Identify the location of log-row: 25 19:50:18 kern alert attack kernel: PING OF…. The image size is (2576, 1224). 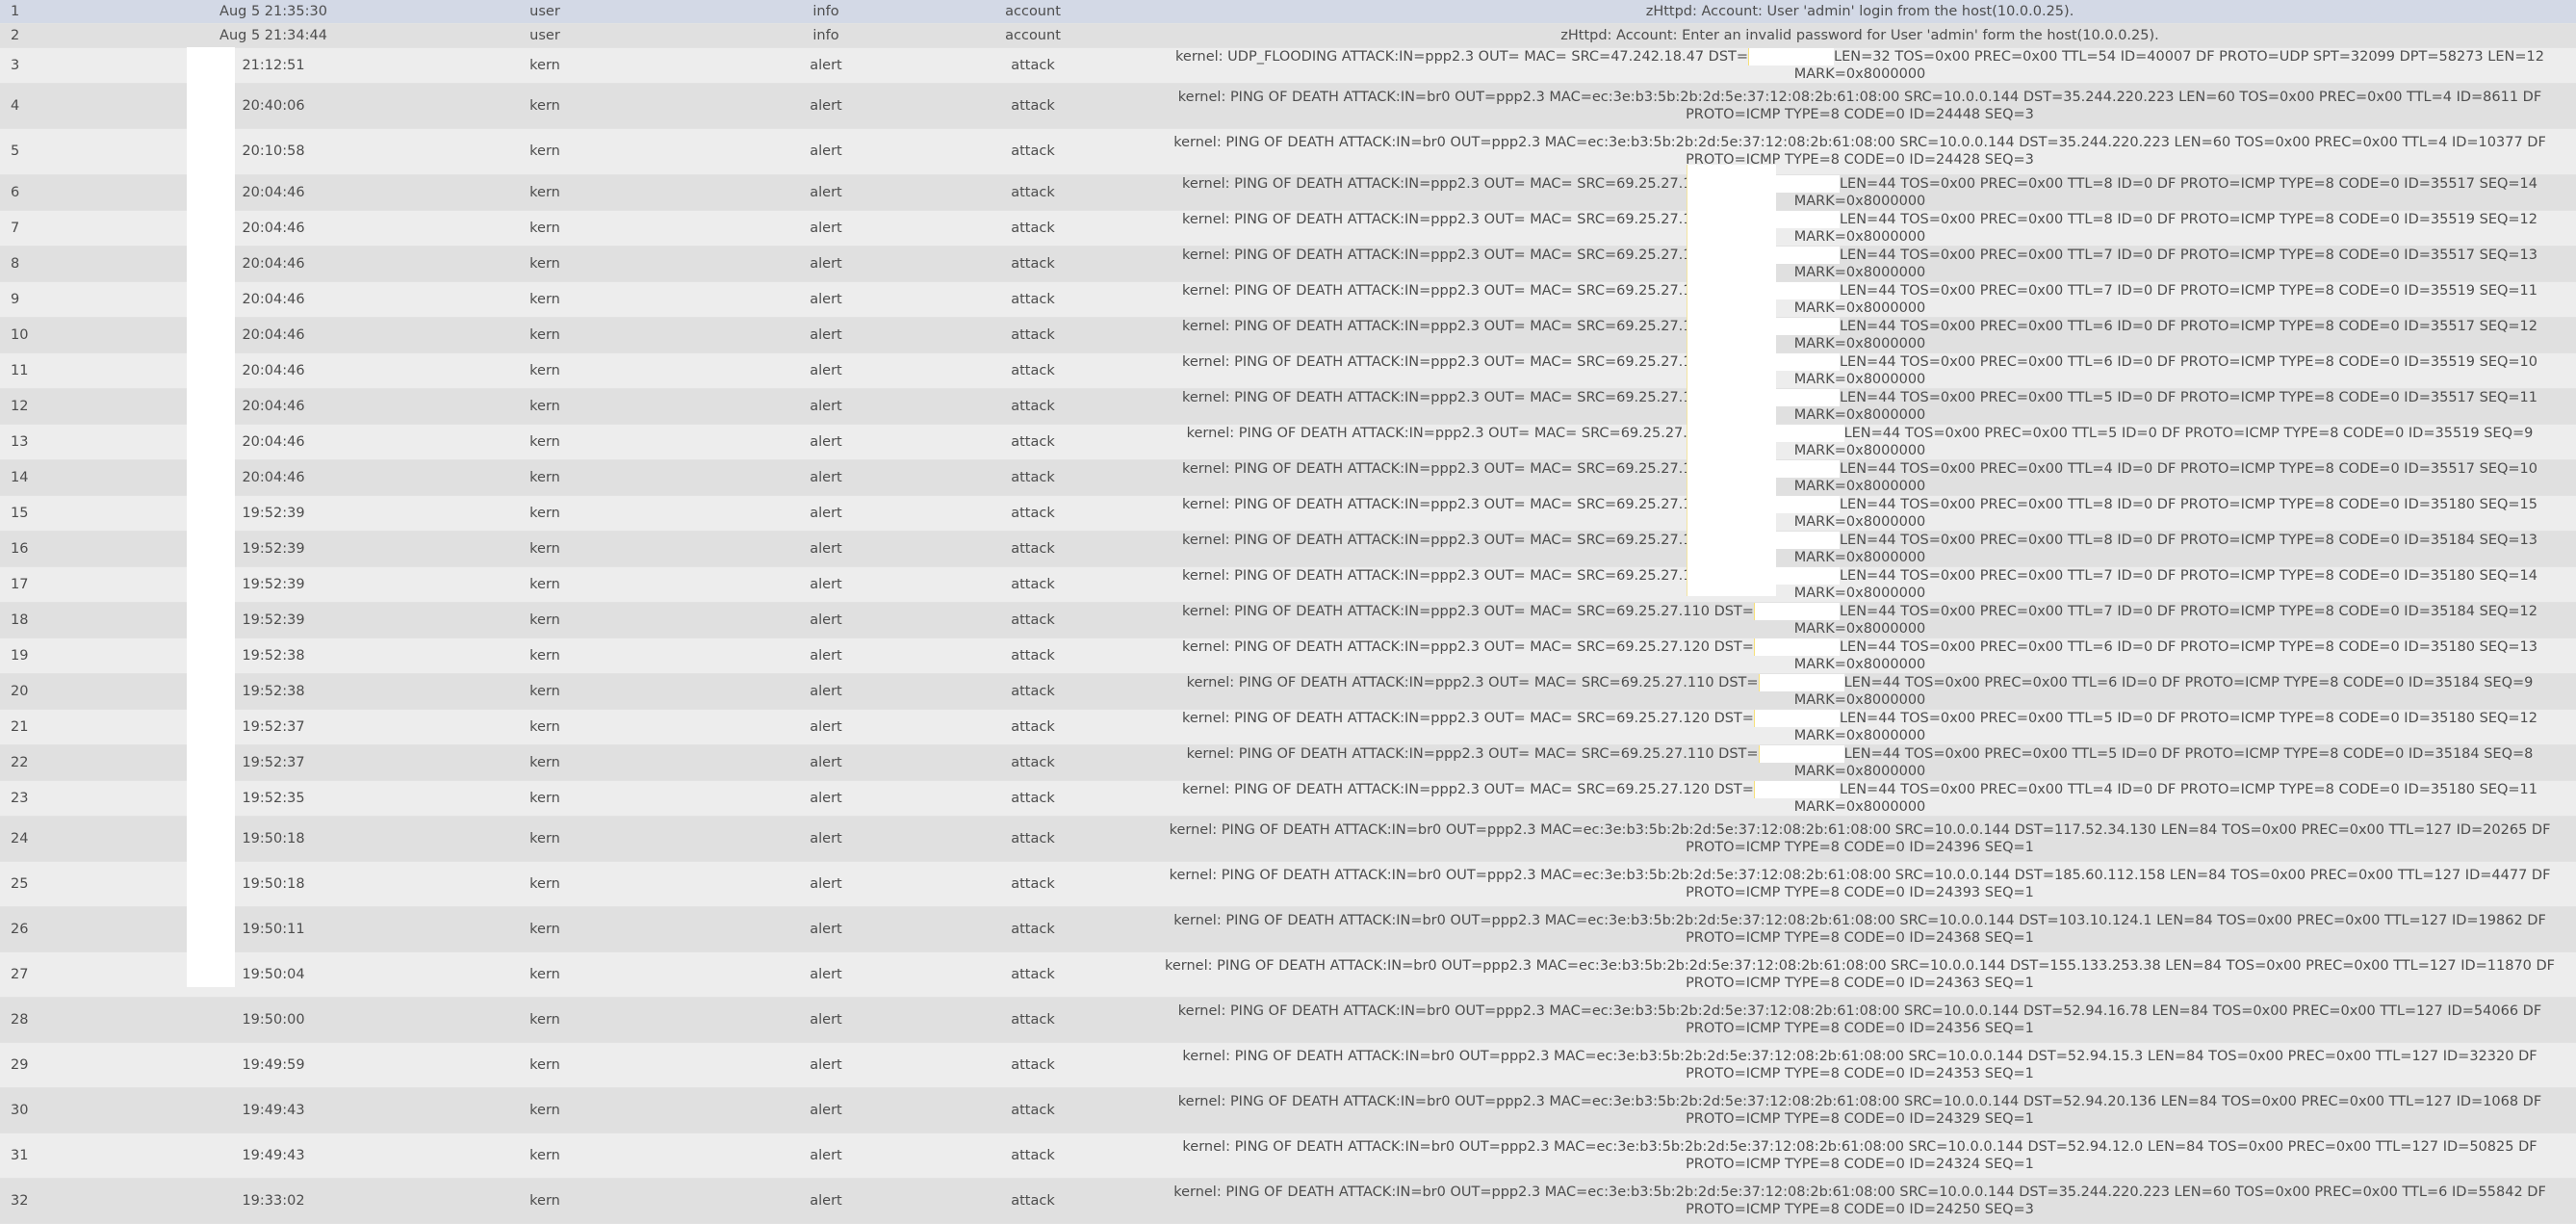
(1288, 884).